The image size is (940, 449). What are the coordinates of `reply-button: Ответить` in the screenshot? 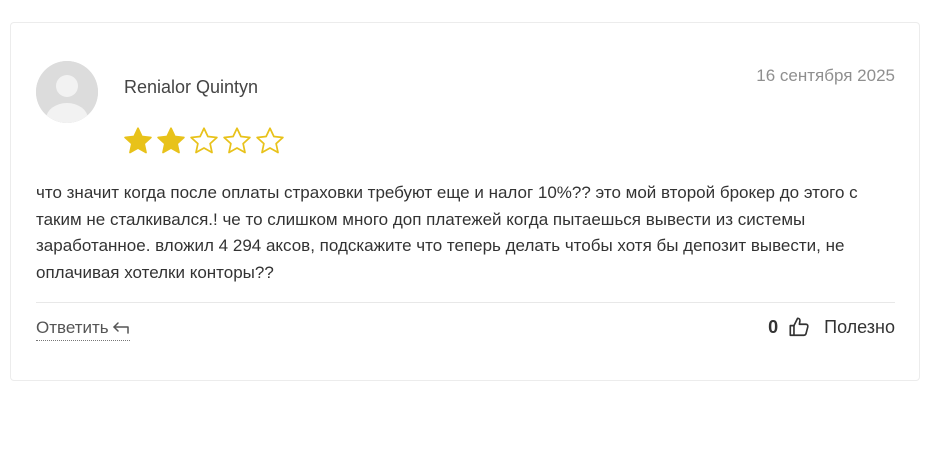 It's located at (83, 329).